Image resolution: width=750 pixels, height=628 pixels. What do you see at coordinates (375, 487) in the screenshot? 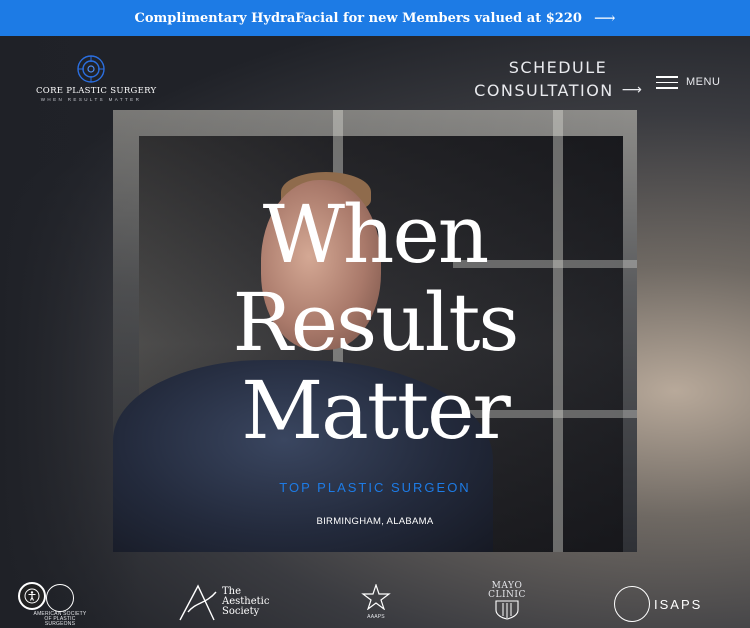
I see `hero-kicker: TOP PLASTIC SURGEON` at bounding box center [375, 487].